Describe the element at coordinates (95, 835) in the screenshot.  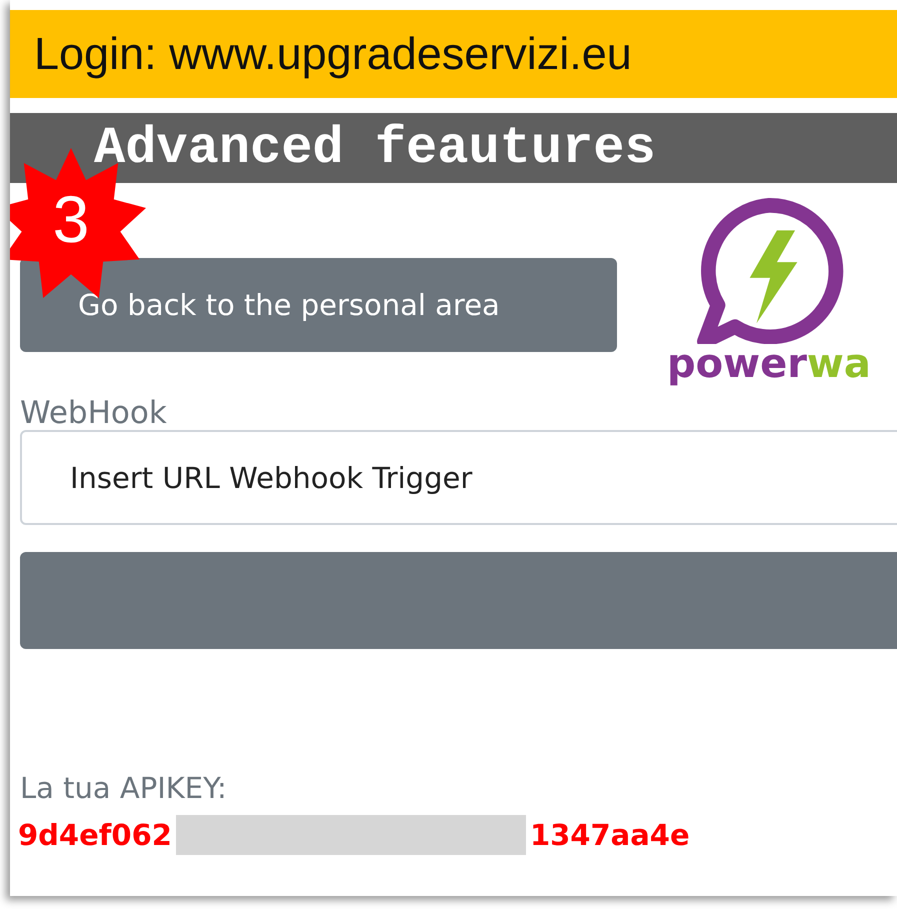
I see `apikey-start: 9d4ef062` at that location.